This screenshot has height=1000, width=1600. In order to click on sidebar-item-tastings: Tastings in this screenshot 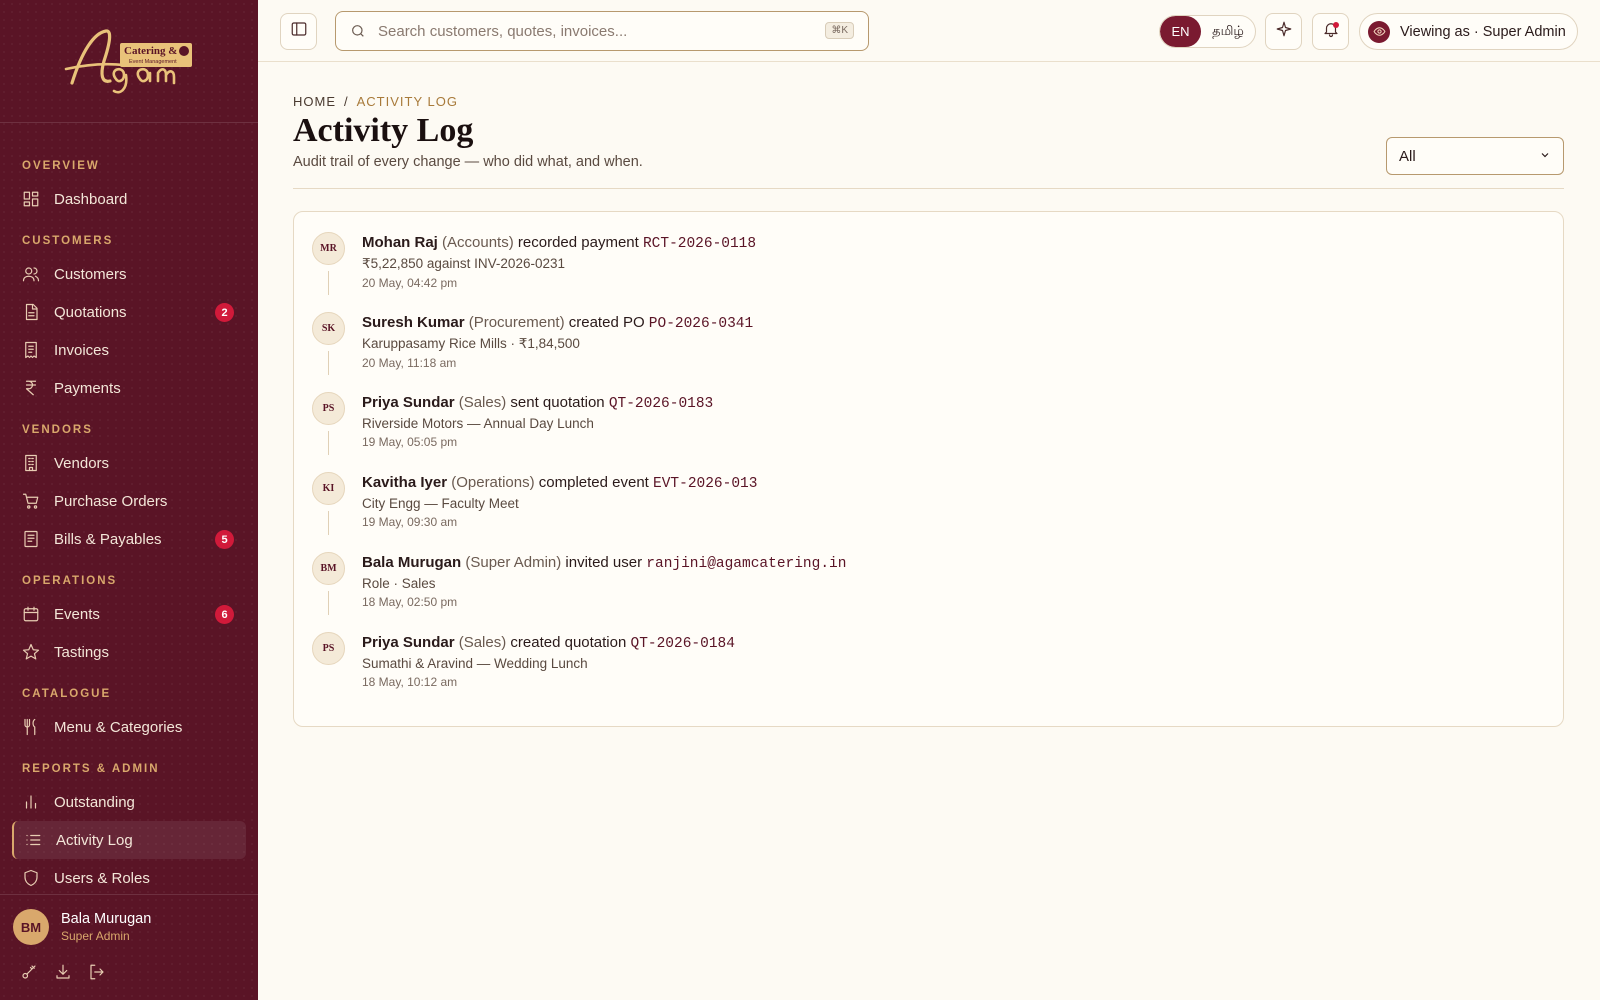, I will do `click(129, 652)`.